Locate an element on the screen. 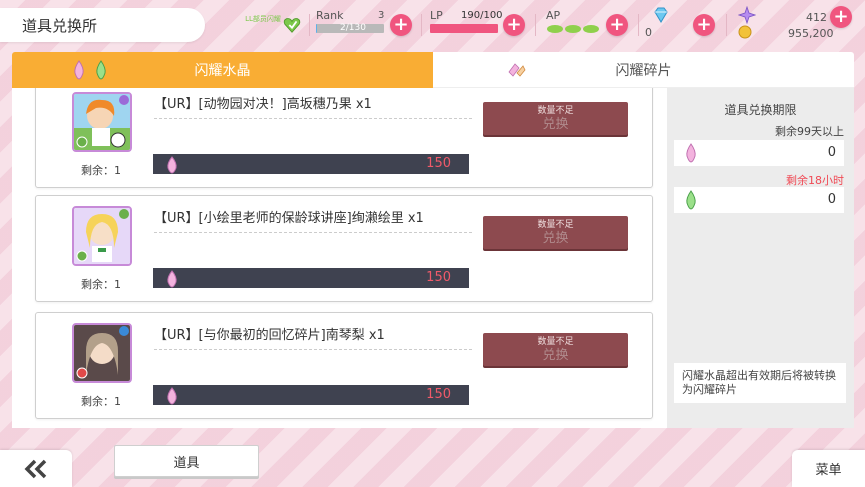 This screenshot has width=865, height=487. double-chevron-left-icon is located at coordinates (35, 468).